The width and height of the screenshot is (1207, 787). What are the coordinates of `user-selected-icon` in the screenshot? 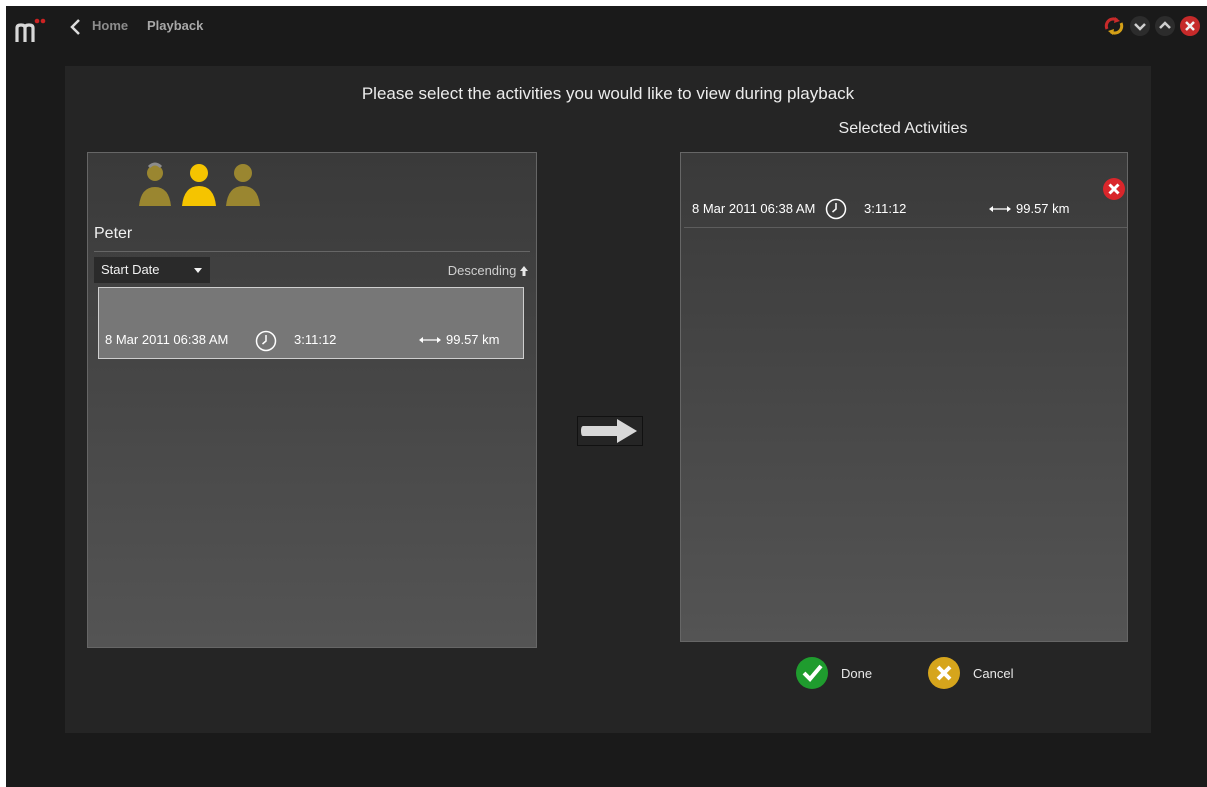 It's located at (199, 184).